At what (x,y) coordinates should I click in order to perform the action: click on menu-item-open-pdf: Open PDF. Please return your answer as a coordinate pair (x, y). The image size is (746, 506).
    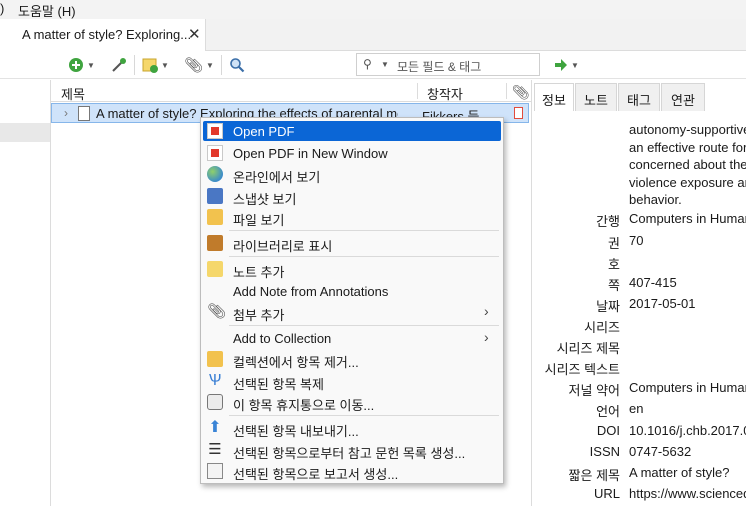
    Looking at the image, I should click on (352, 131).